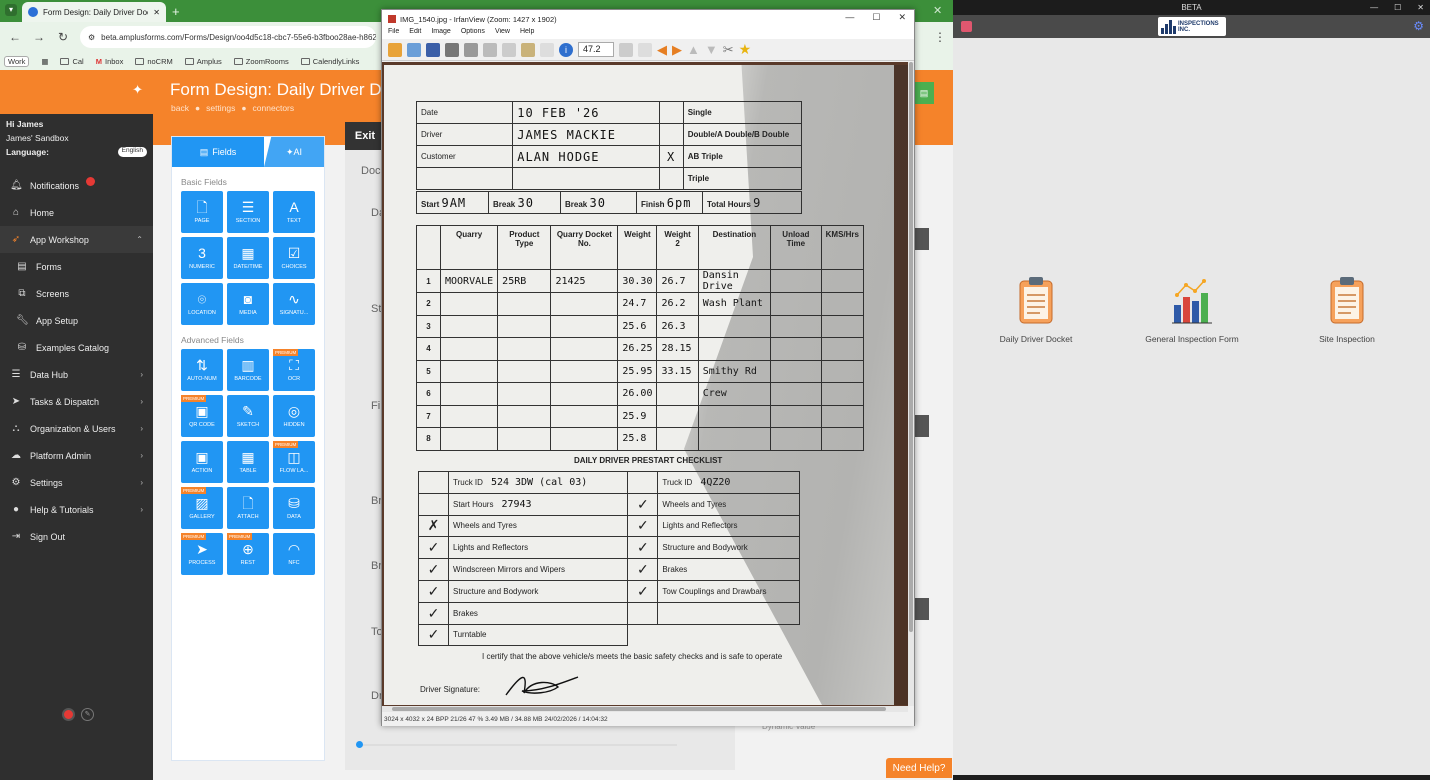 The height and width of the screenshot is (780, 1430). Describe the element at coordinates (76, 347) in the screenshot. I see `sidebar-item-examples-catalog: ⛁ Examples Catalog` at that location.